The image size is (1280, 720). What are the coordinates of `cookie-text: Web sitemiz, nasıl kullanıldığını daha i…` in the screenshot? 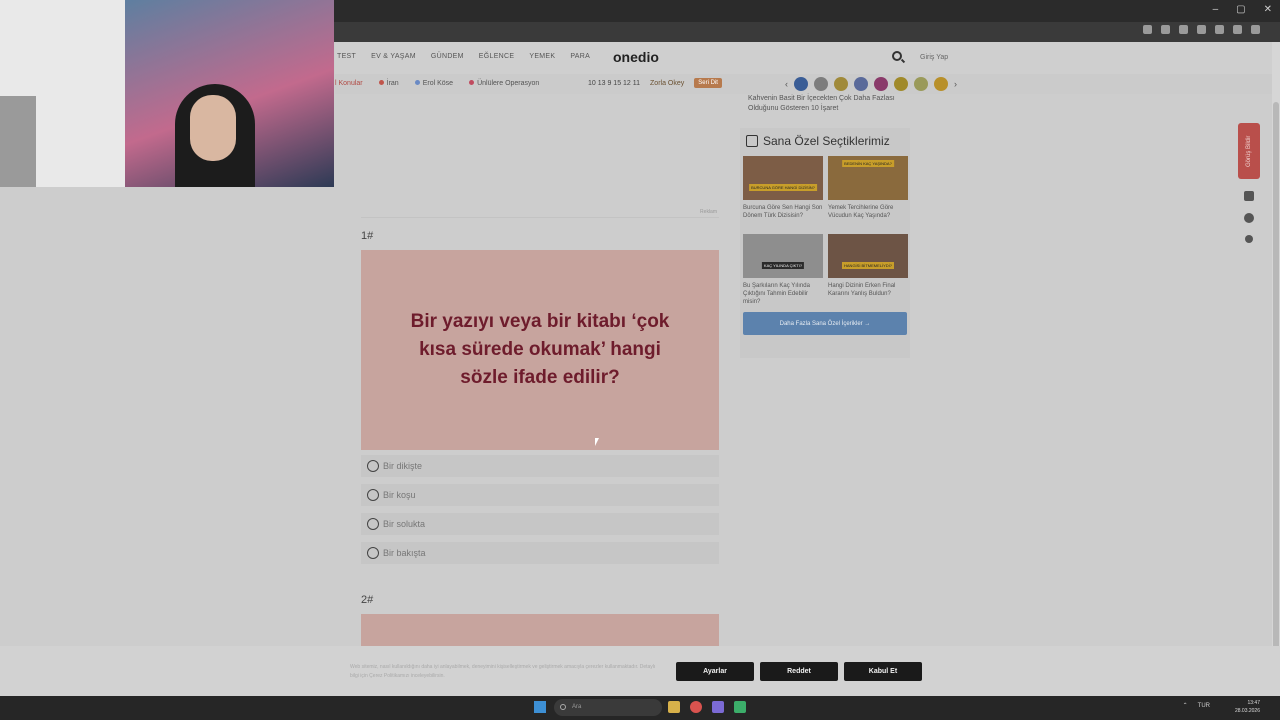 It's located at (503, 671).